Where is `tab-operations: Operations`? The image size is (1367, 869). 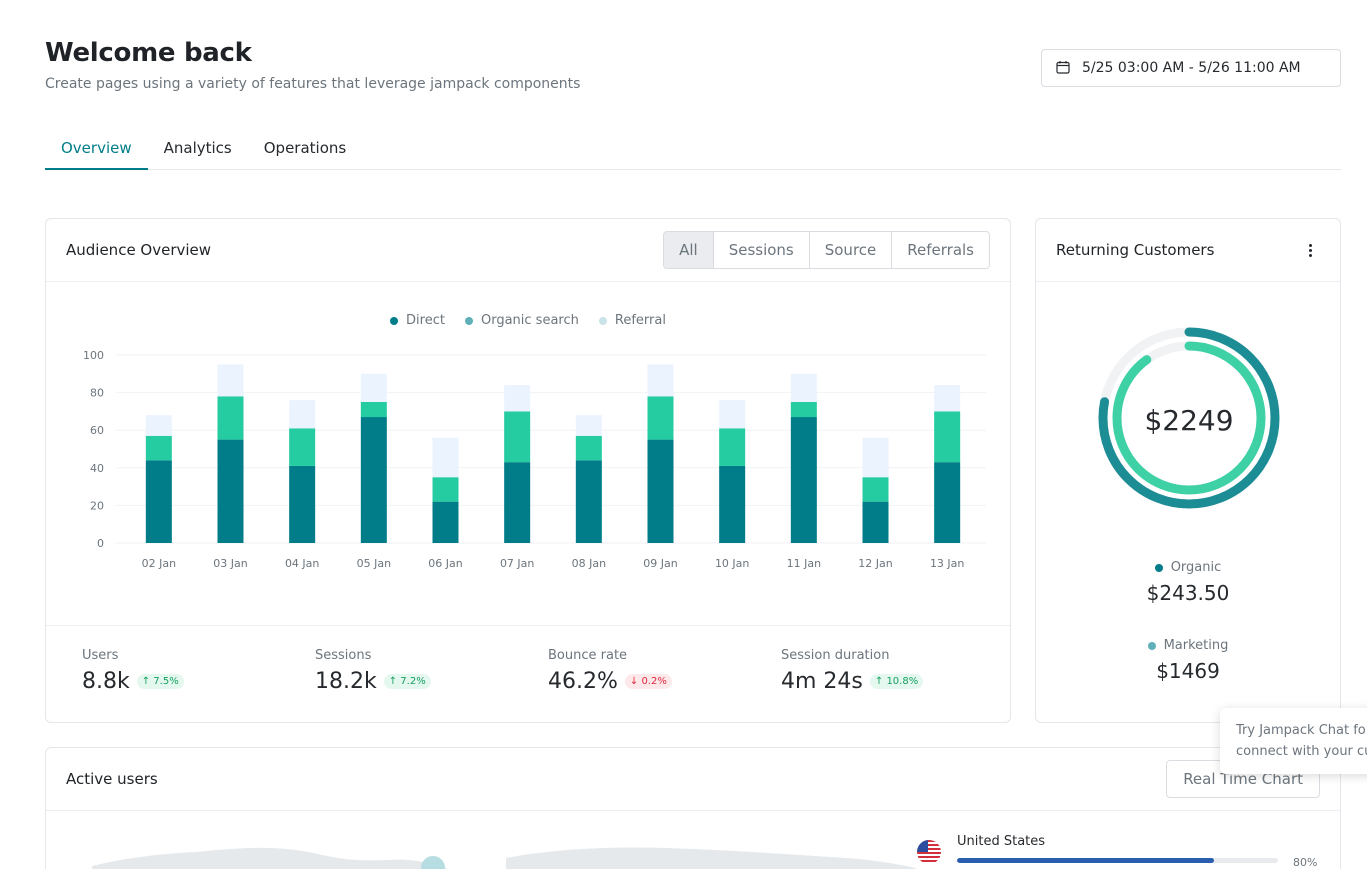
tab-operations: Operations is located at coordinates (305, 148).